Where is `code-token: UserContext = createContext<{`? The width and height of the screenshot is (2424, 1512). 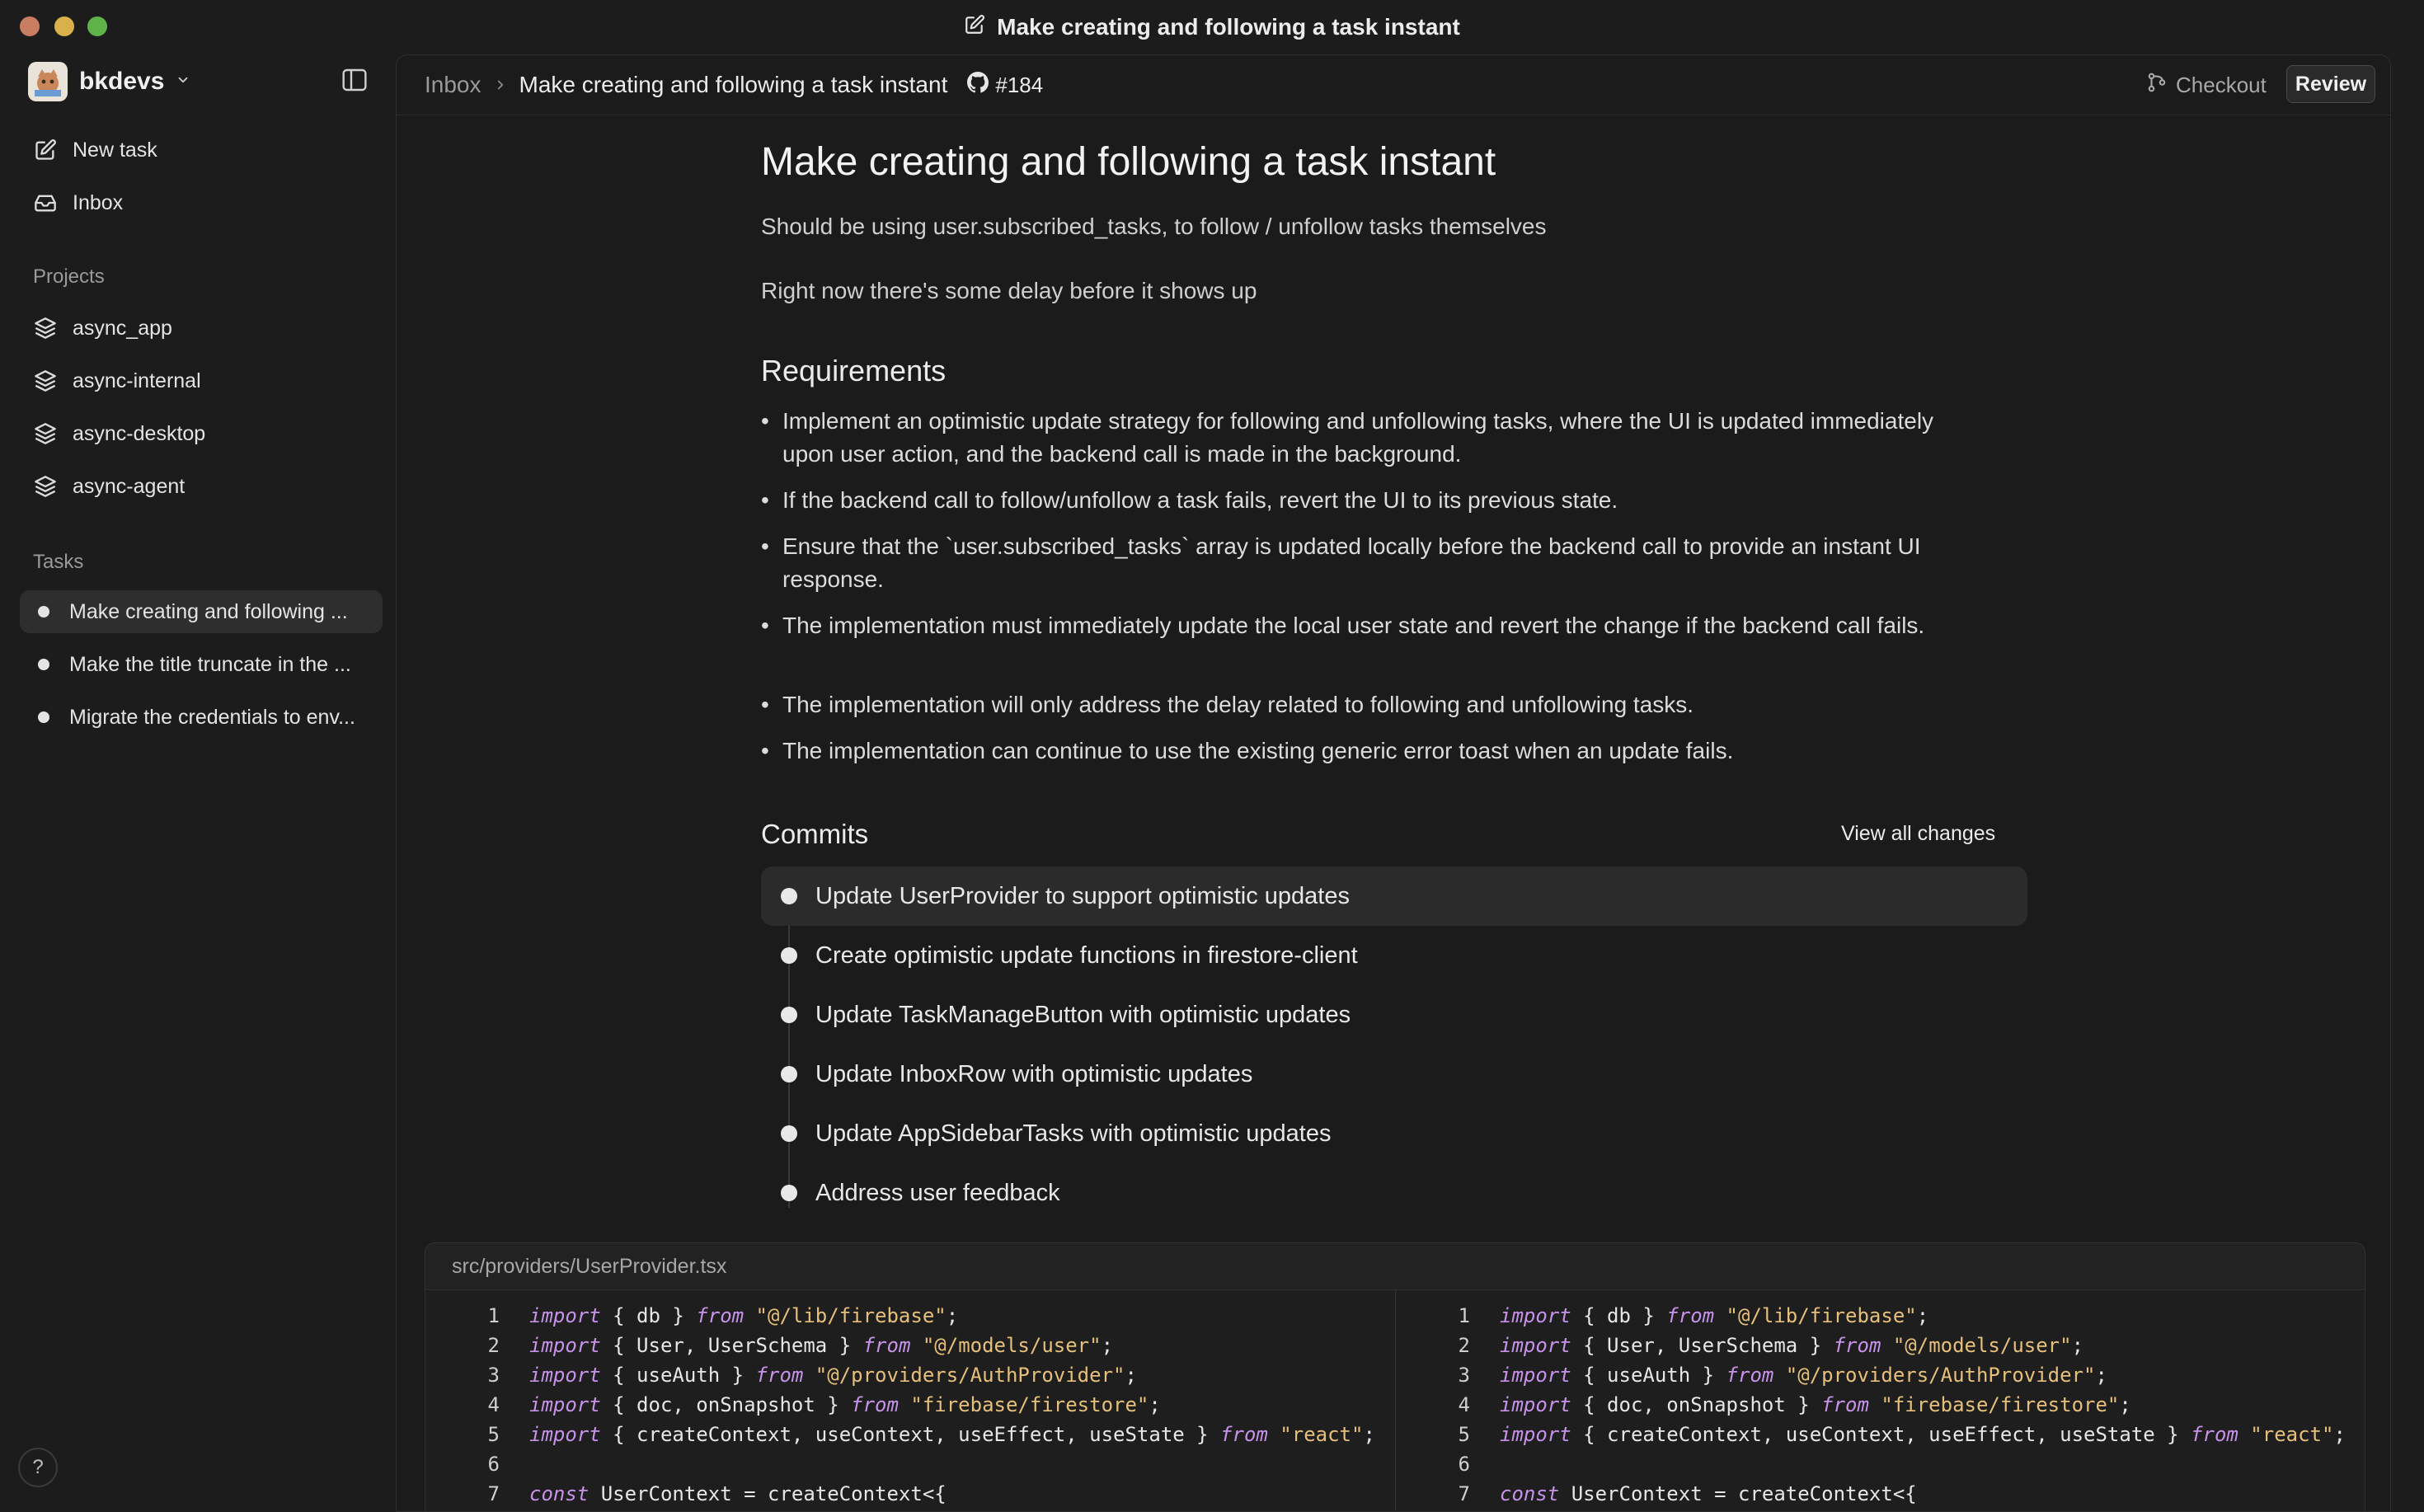 code-token: UserContext = createContext<{ is located at coordinates (768, 1493).